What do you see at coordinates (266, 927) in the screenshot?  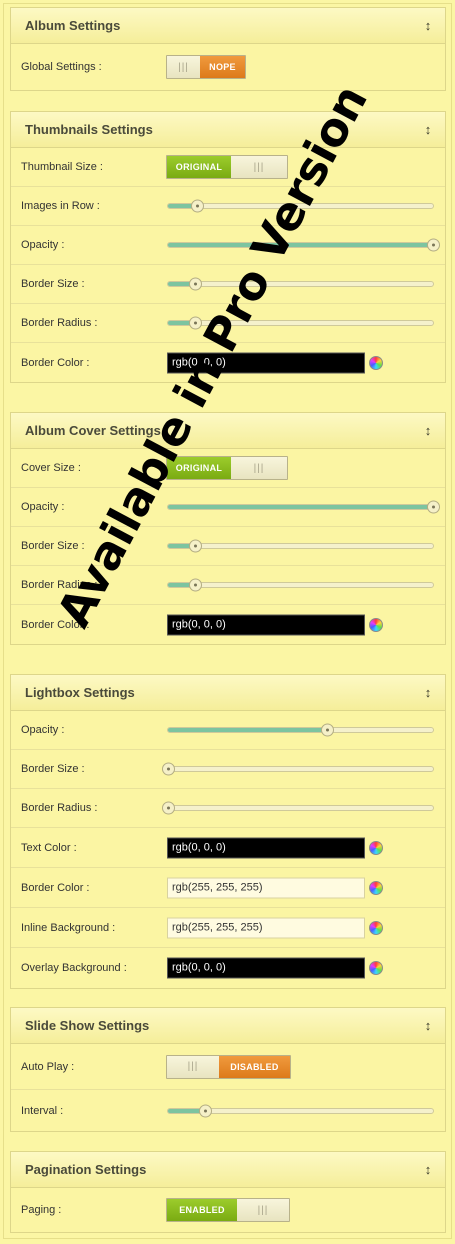 I see `inline-background-input: rgb(255, 255, 255)` at bounding box center [266, 927].